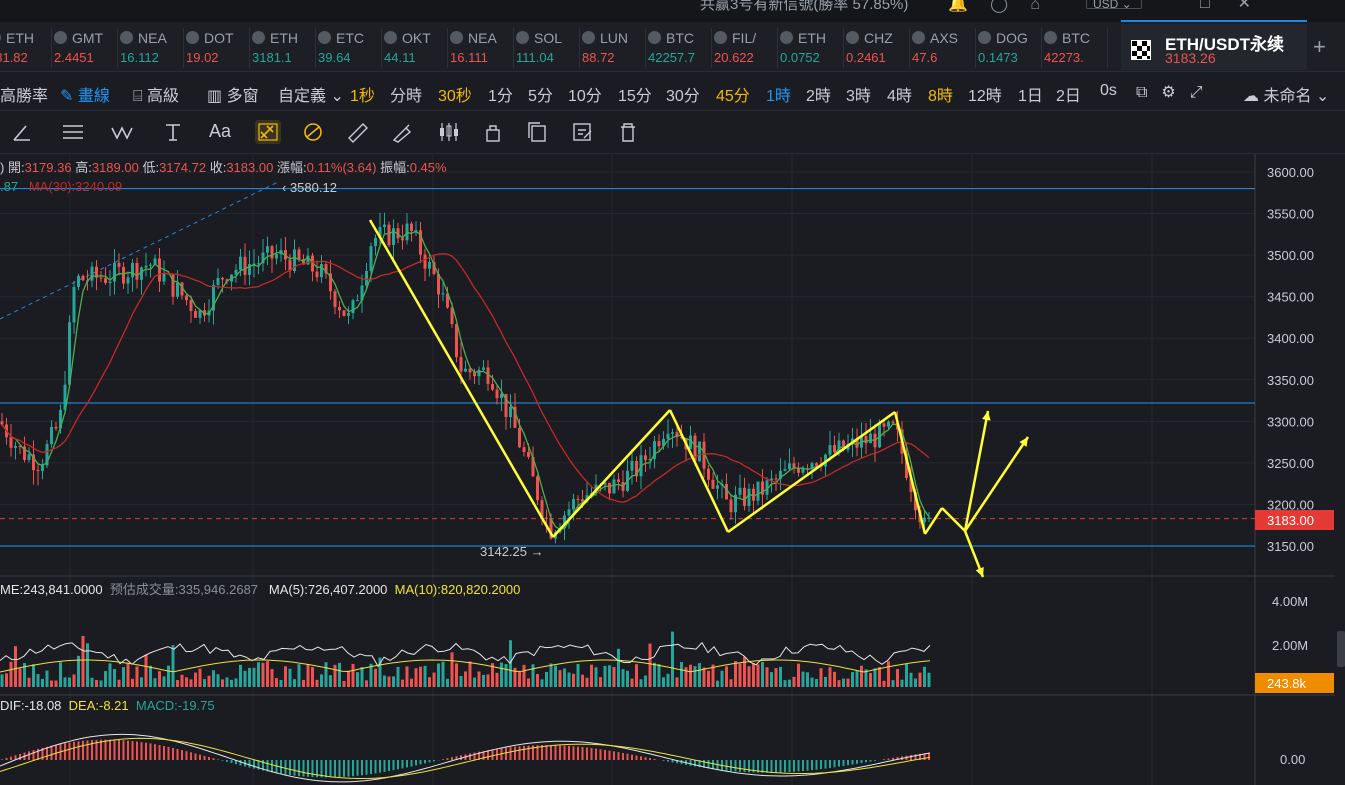 The height and width of the screenshot is (785, 1345). I want to click on bell-icon: 🔔, so click(958, 6).